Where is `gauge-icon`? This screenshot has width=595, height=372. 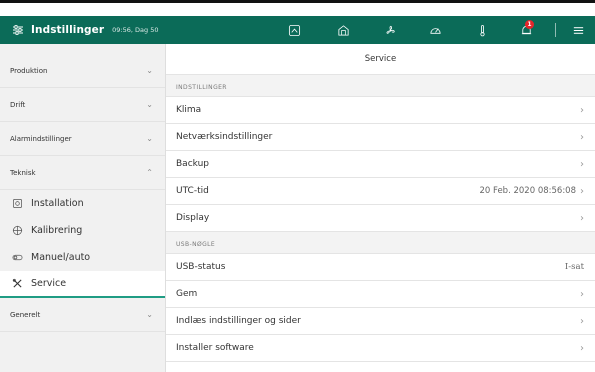 gauge-icon is located at coordinates (435, 30).